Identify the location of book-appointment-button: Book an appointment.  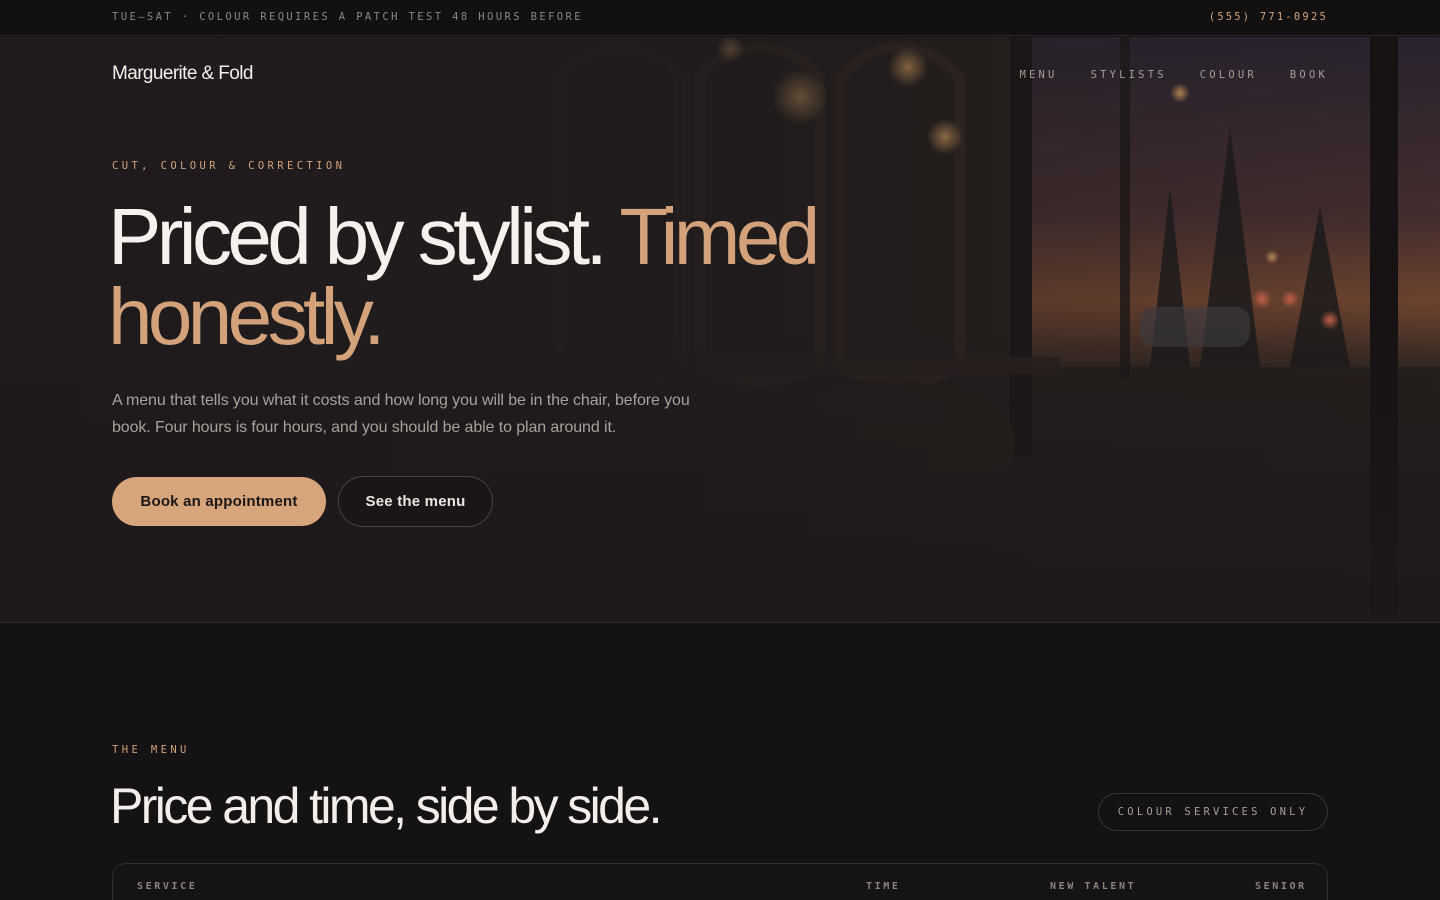
(219, 501).